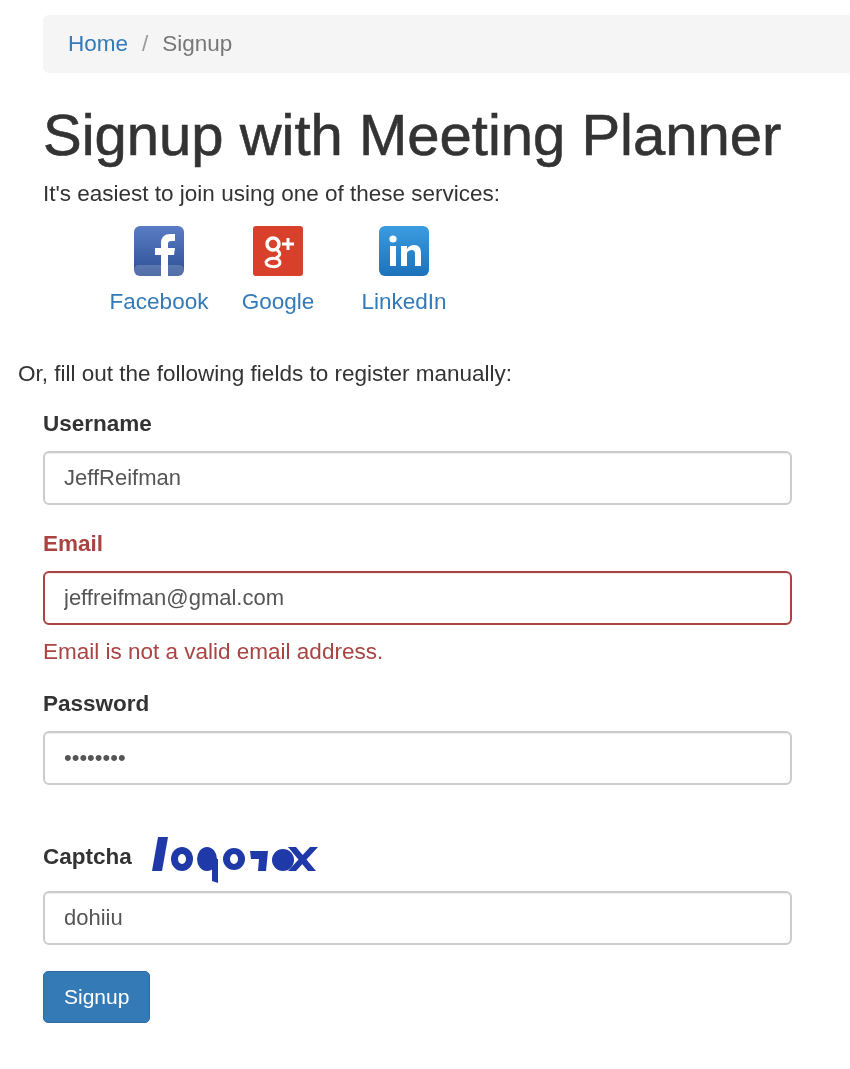 This screenshot has height=1069, width=850. What do you see at coordinates (87, 856) in the screenshot?
I see `field-label: Captcha` at bounding box center [87, 856].